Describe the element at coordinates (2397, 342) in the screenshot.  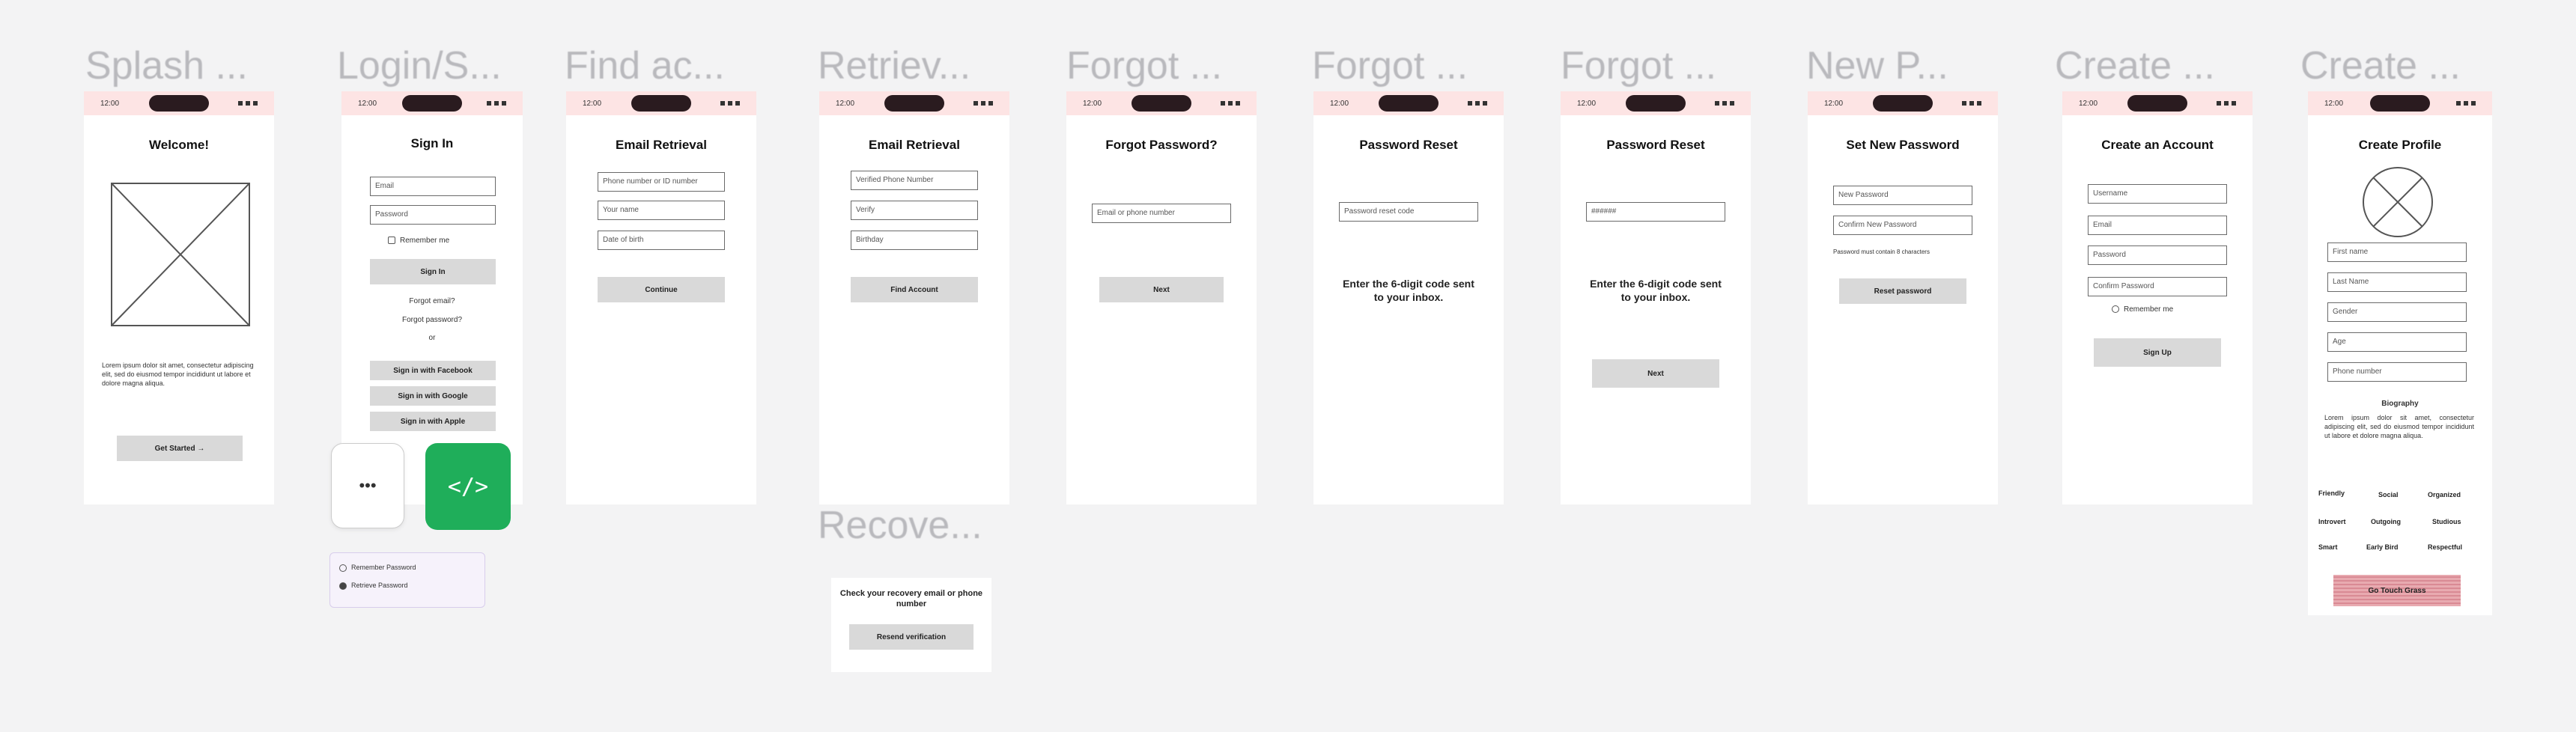
I see `age-field: Age` at that location.